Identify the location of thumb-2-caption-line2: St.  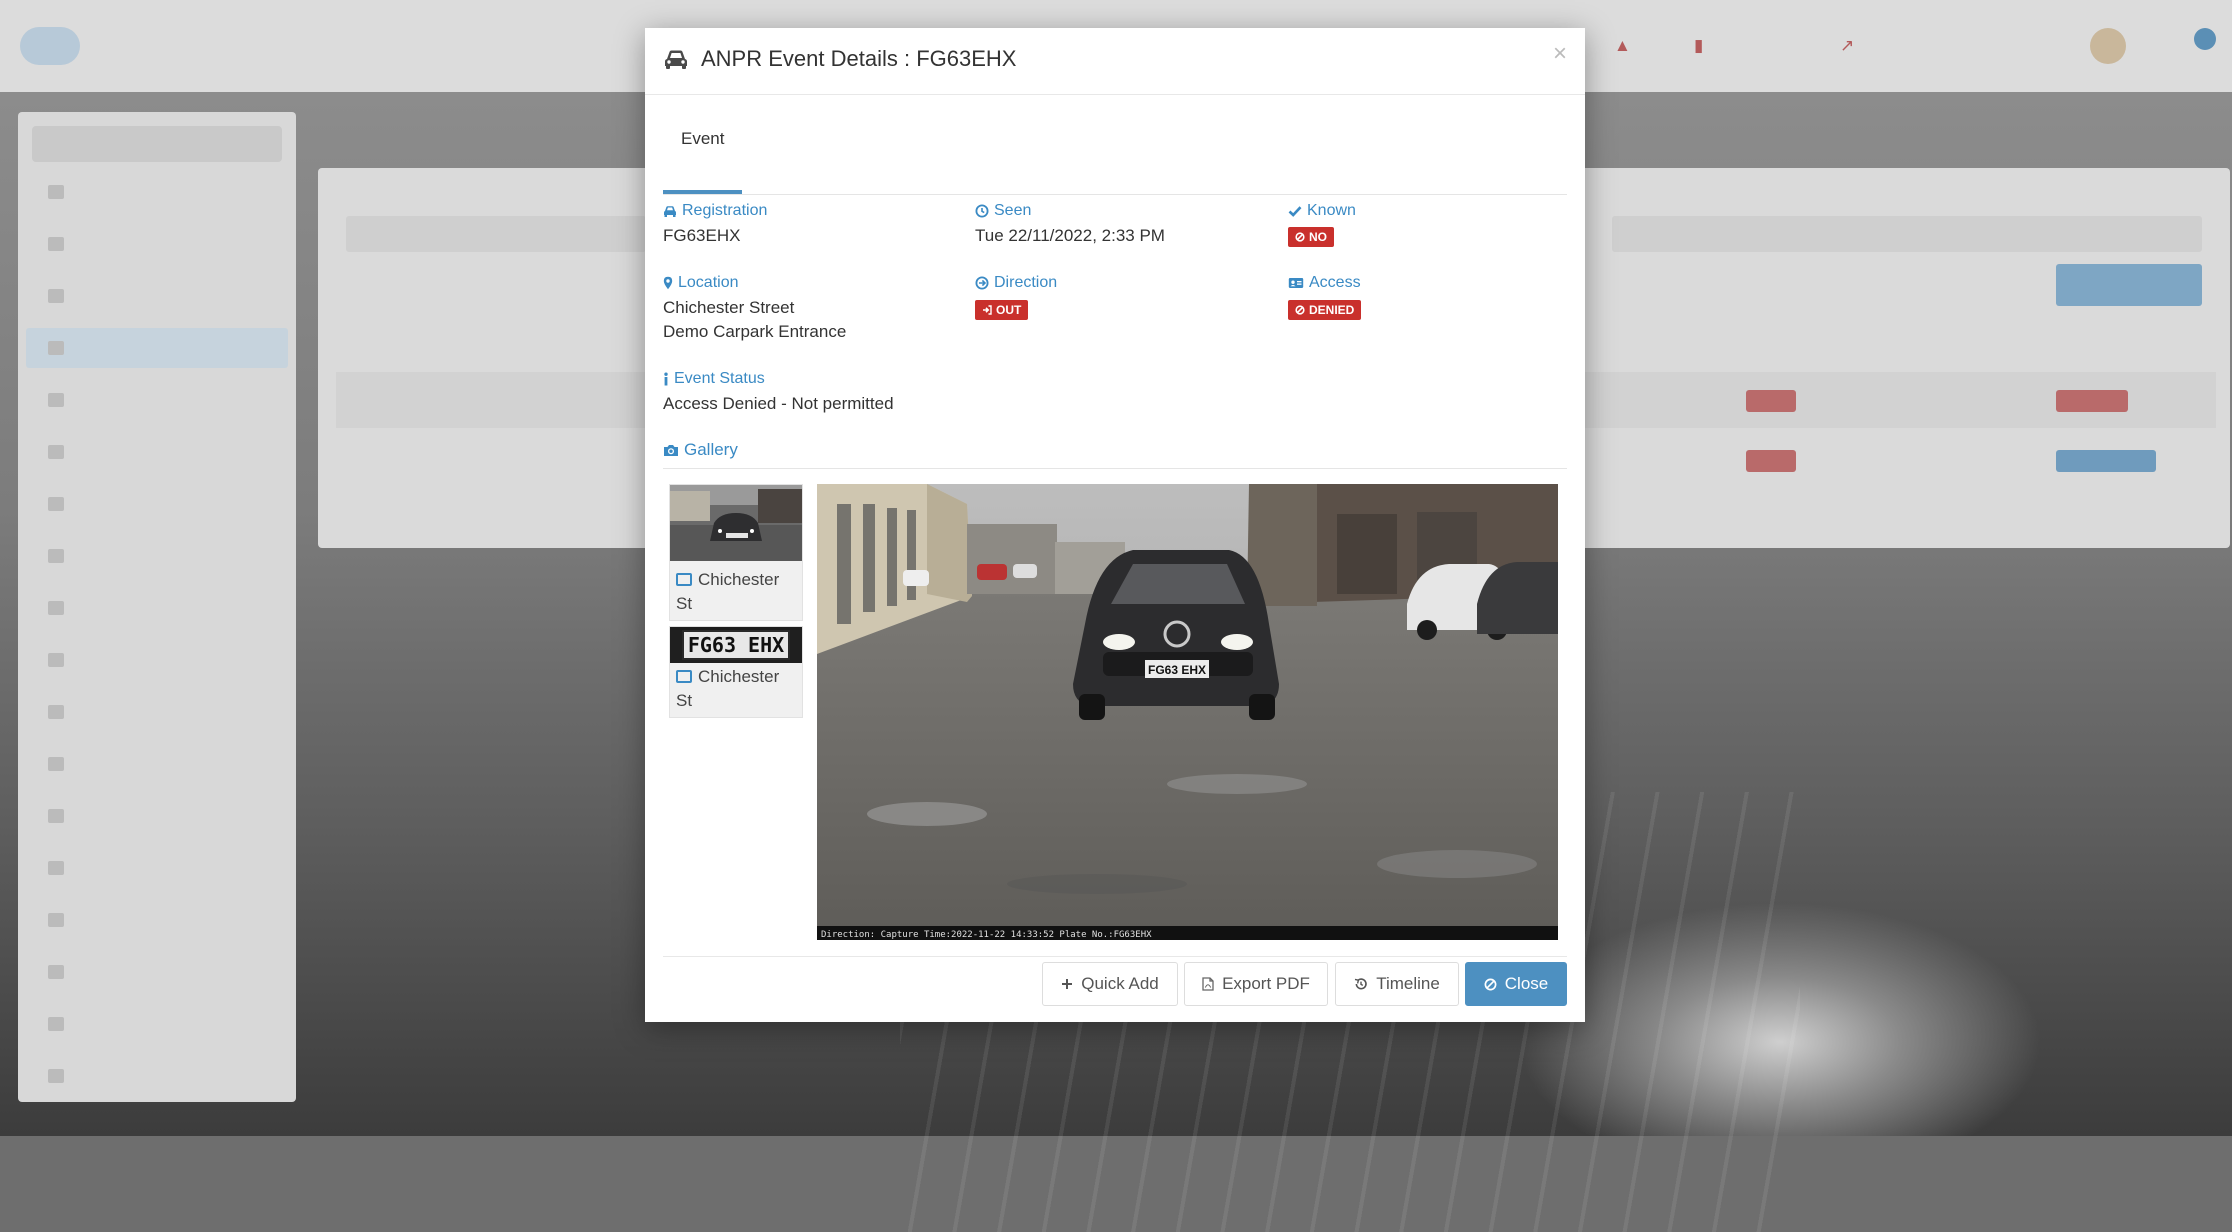
(684, 700).